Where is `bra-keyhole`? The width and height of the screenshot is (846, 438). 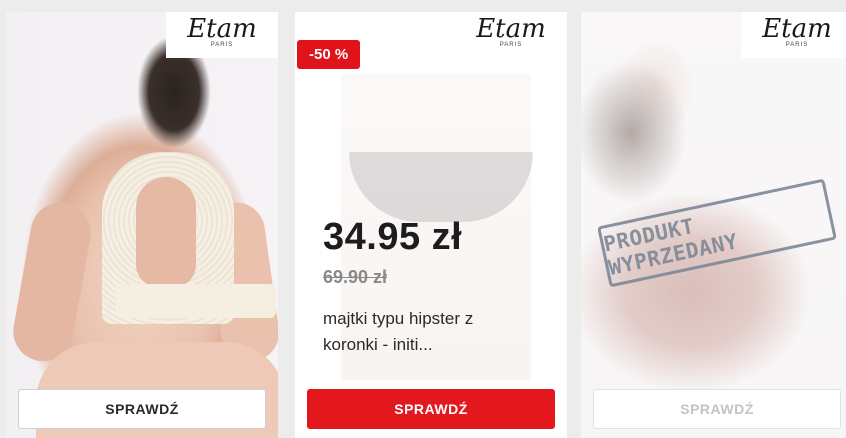 bra-keyhole is located at coordinates (166, 232).